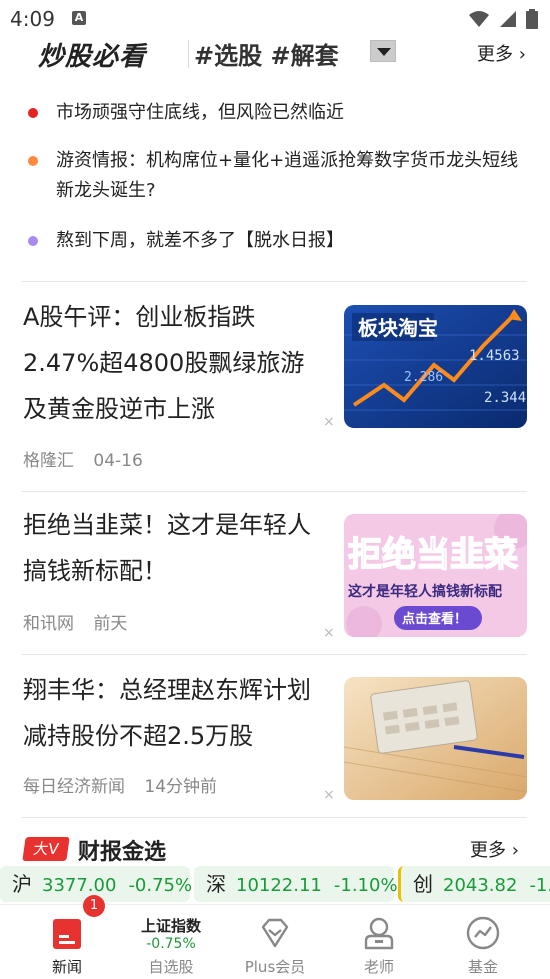 This screenshot has height=979, width=550. I want to click on svg-text: 2.286, so click(423, 377).